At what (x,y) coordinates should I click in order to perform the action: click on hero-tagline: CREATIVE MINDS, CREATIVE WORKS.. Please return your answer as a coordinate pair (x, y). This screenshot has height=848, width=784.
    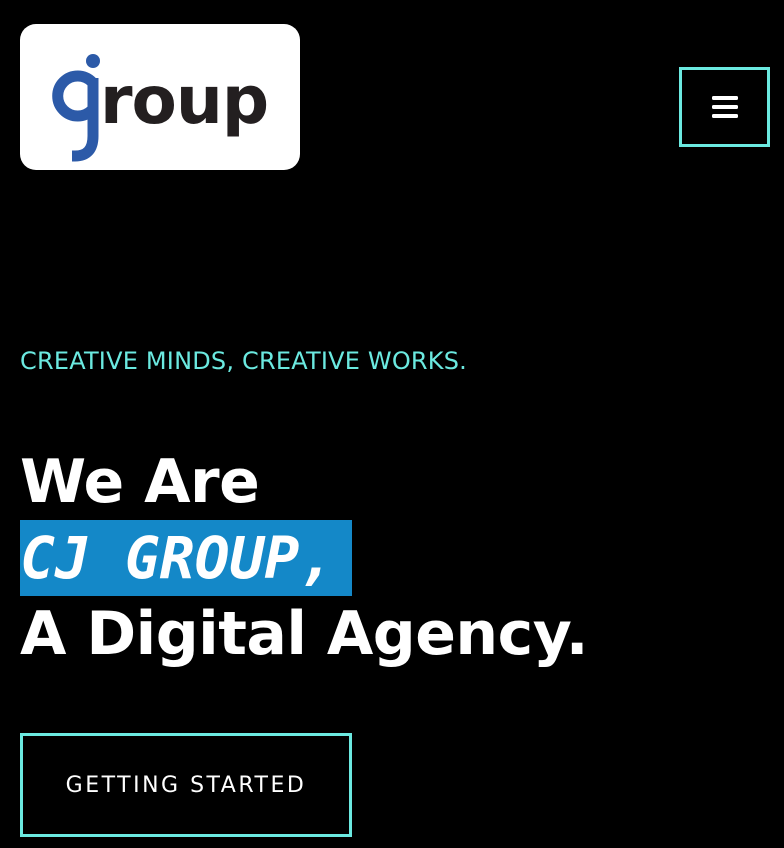
    Looking at the image, I should click on (244, 361).